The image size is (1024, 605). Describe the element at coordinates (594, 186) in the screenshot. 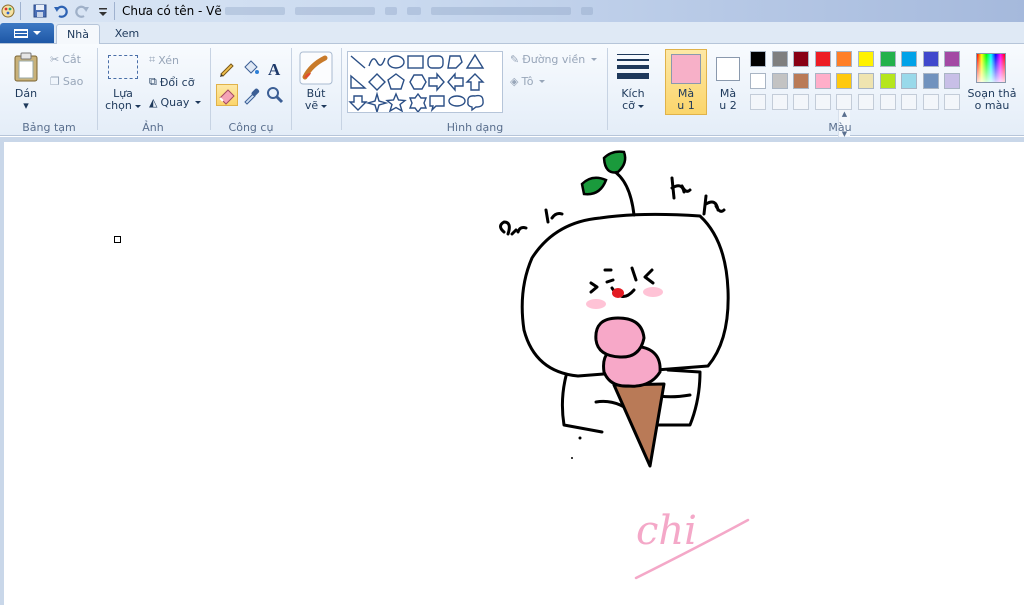

I see `sprout-leaf-left` at that location.